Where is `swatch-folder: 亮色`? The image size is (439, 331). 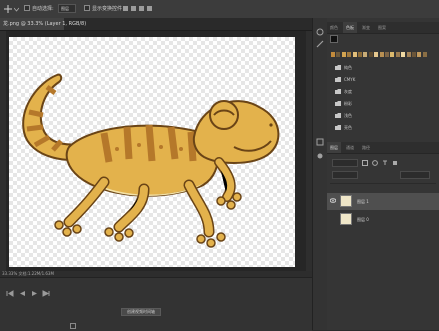
swatch-folder: 亮色 is located at coordinates (383, 128).